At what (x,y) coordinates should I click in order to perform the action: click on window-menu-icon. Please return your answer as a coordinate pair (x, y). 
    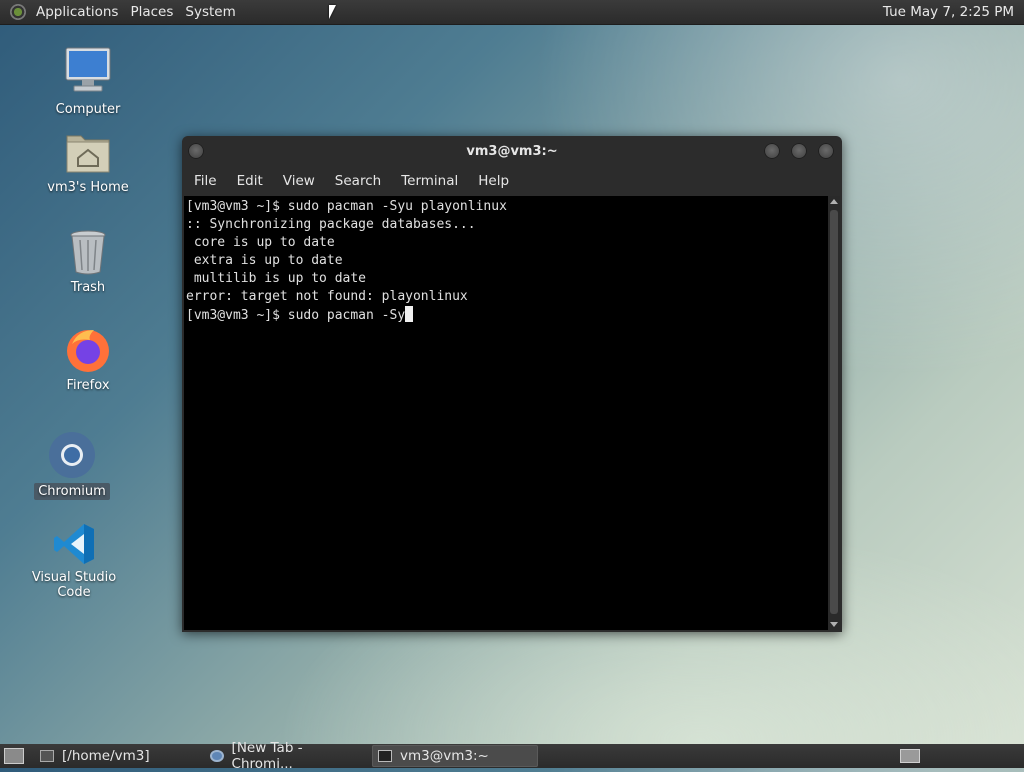
    Looking at the image, I should click on (196, 151).